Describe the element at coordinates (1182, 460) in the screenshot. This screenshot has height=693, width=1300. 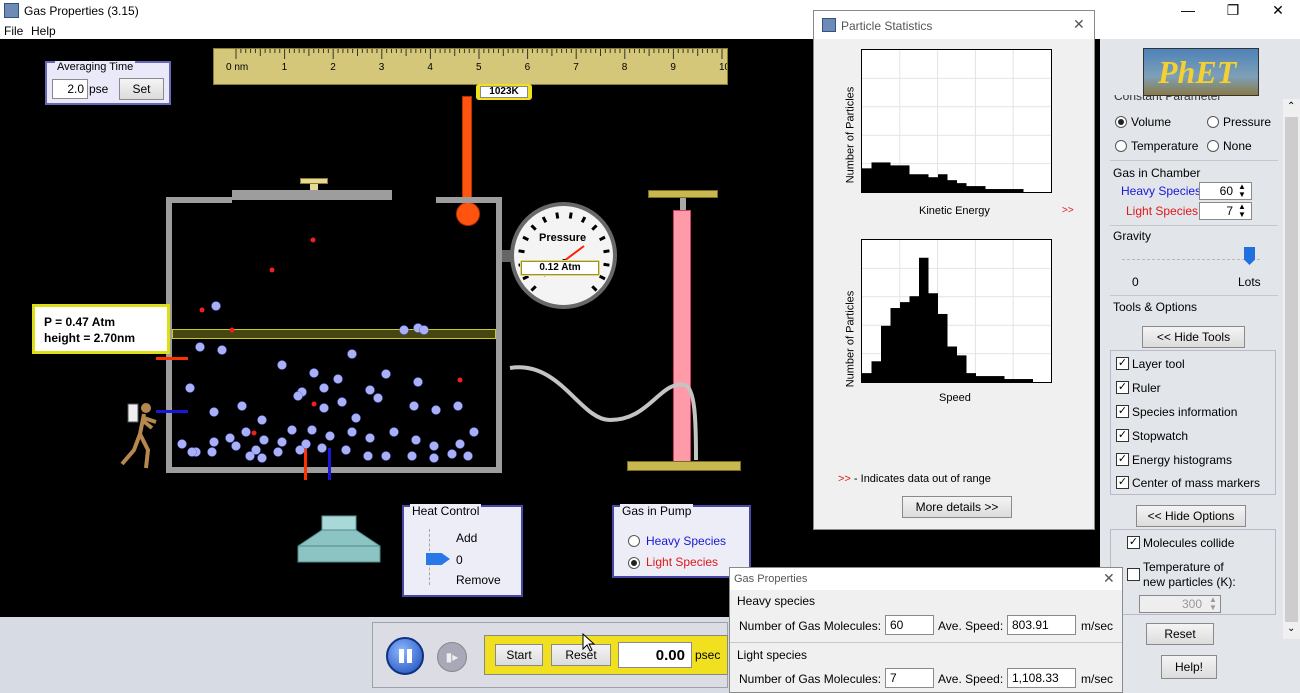
I see `tool-label-energy: Energy histograms` at that location.